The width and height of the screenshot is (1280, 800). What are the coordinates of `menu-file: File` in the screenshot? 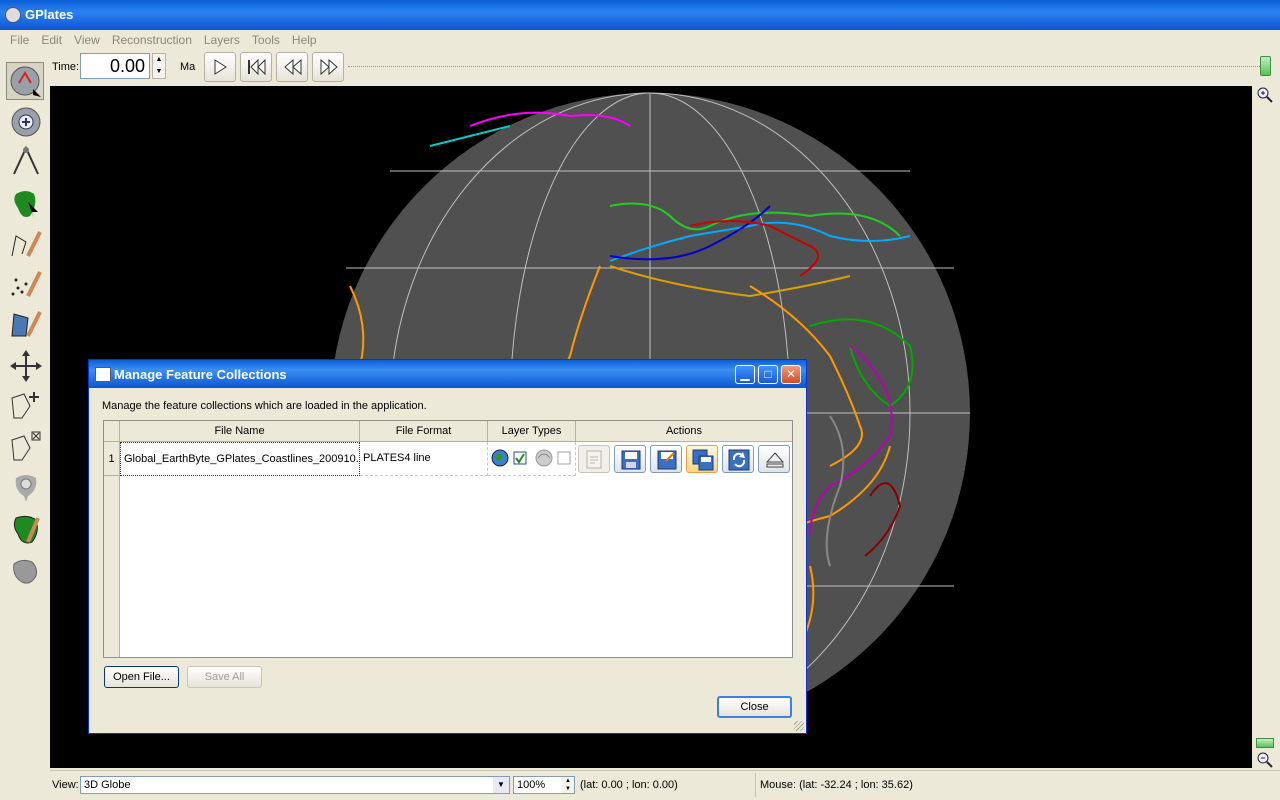 It's located at (19, 40).